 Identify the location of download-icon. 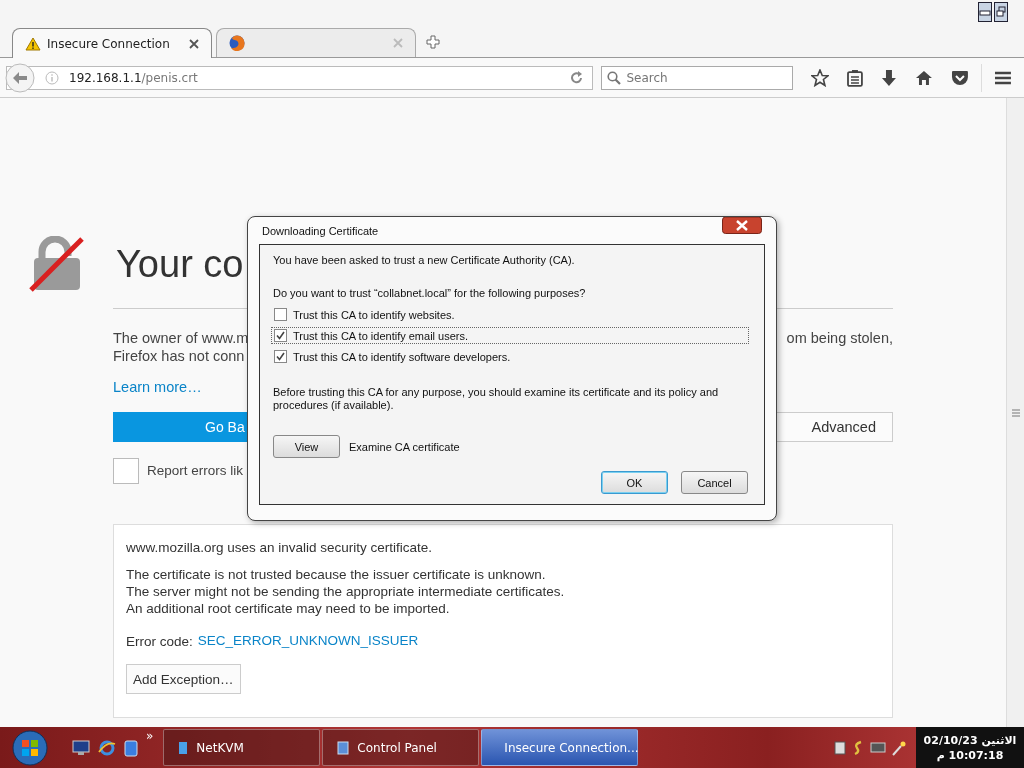
(889, 77).